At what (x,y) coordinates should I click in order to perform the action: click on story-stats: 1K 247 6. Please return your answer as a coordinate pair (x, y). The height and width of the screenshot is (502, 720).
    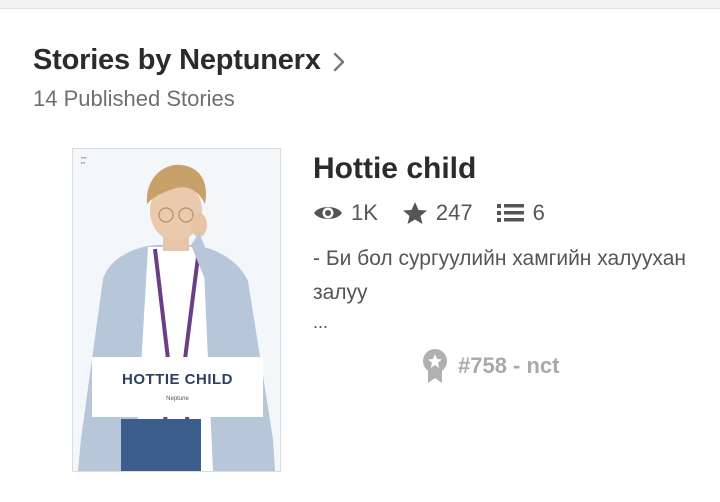
    Looking at the image, I should click on (441, 213).